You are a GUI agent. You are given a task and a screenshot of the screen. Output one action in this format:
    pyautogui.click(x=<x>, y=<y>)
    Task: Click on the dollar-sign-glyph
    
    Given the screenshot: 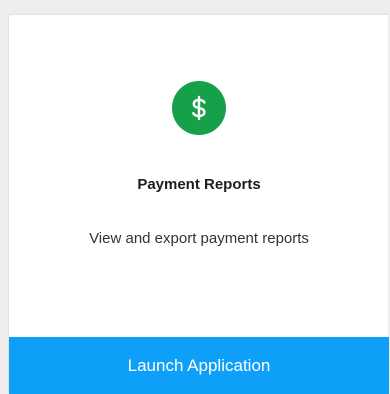 What is the action you would take?
    pyautogui.click(x=199, y=108)
    